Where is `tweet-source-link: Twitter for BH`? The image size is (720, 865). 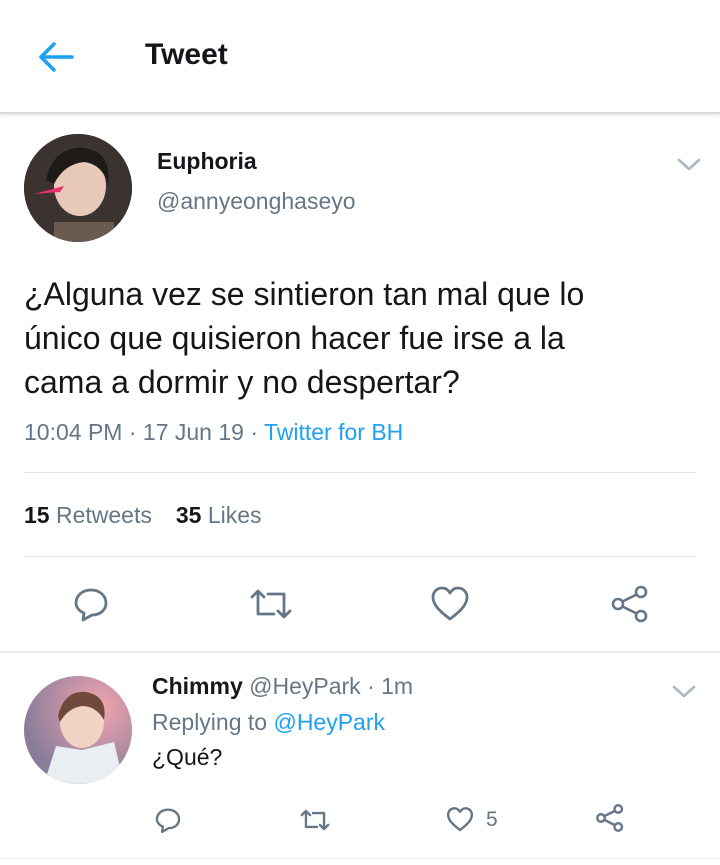 tweet-source-link: Twitter for BH is located at coordinates (333, 432).